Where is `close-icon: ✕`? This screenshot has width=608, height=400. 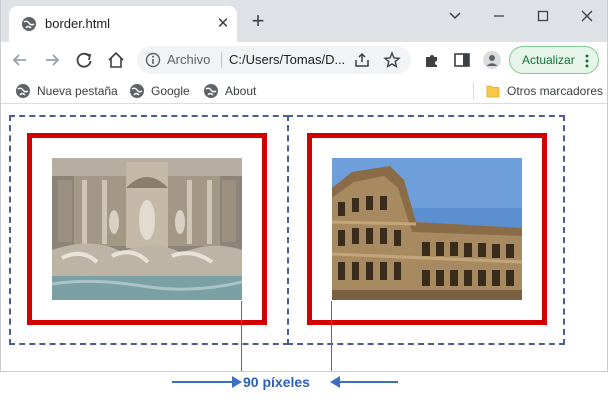
close-icon: ✕ is located at coordinates (223, 24).